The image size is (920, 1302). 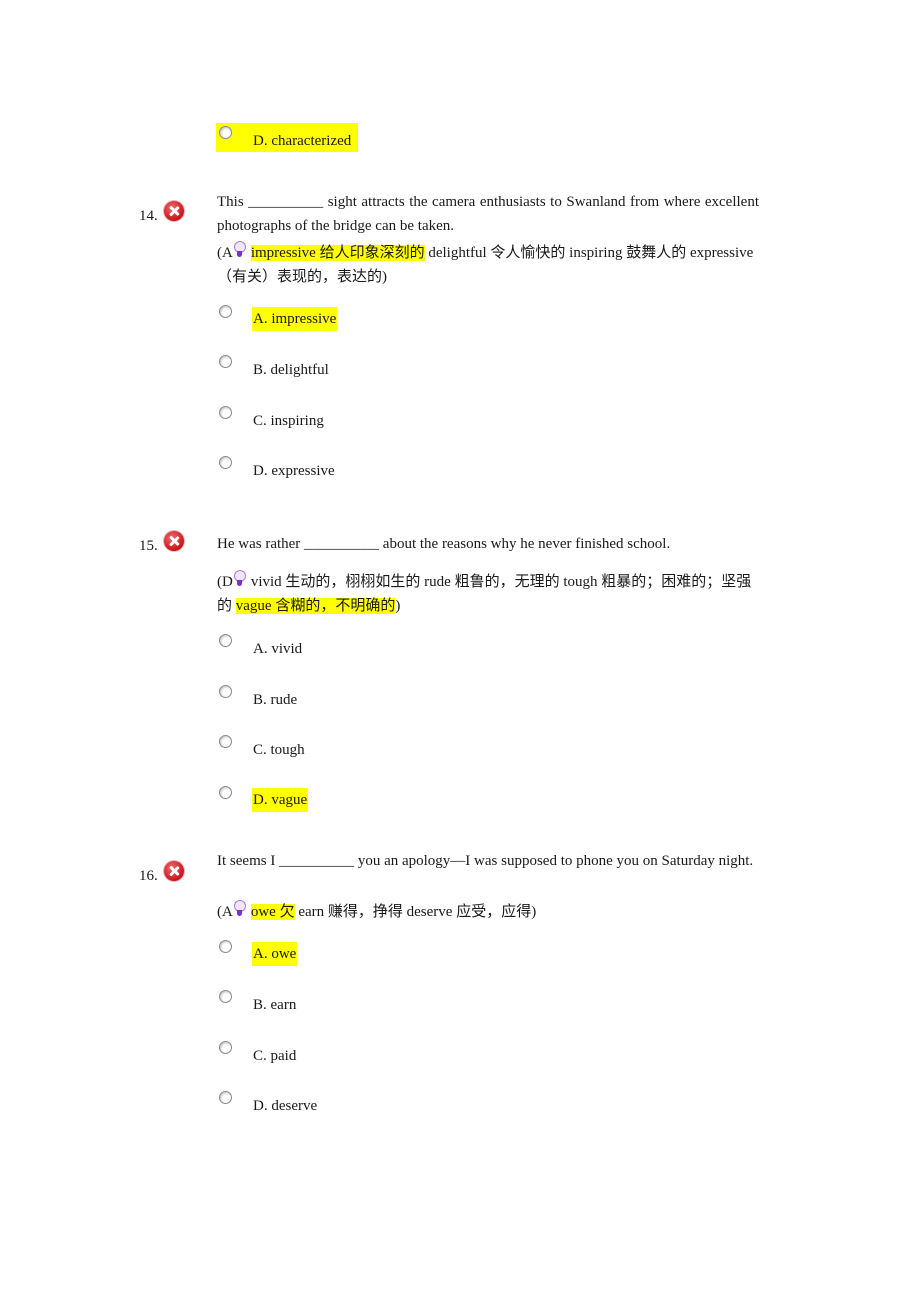 What do you see at coordinates (285, 1106) in the screenshot?
I see `option-label: D. deserve` at bounding box center [285, 1106].